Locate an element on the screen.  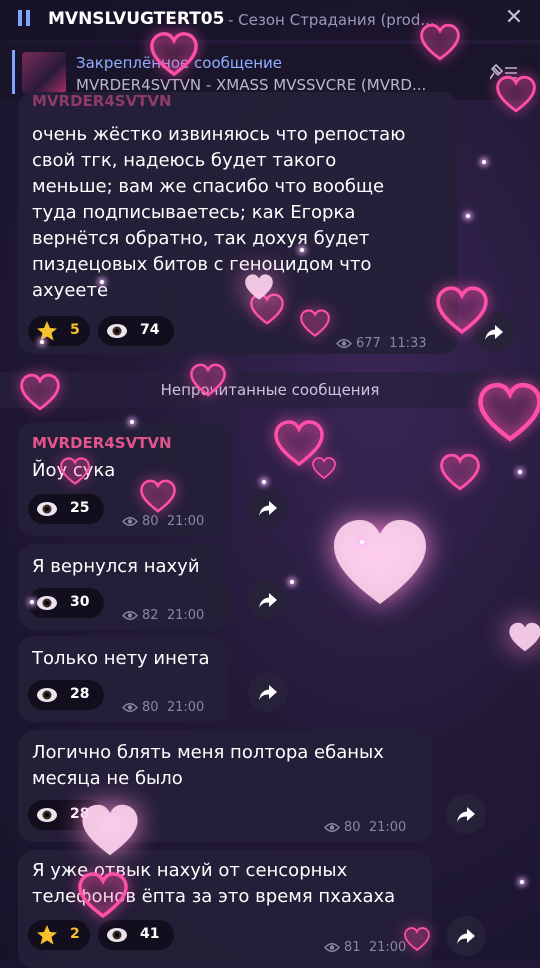
pause-icon is located at coordinates (24, 18).